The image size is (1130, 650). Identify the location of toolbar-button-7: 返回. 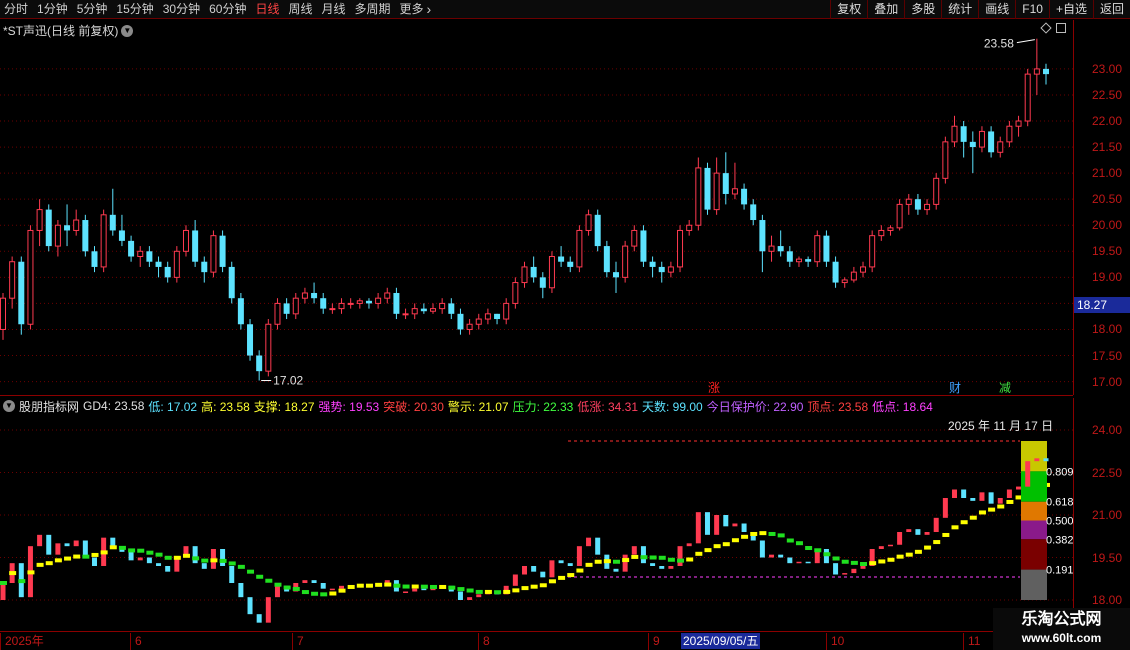
(1111, 9).